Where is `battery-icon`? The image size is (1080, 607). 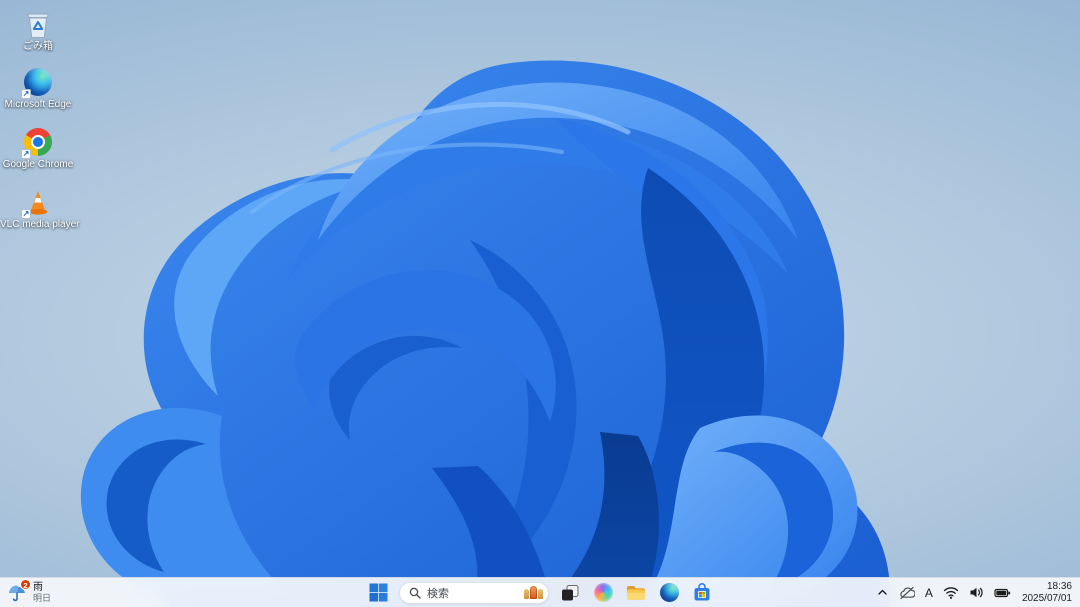
battery-icon is located at coordinates (1002, 592).